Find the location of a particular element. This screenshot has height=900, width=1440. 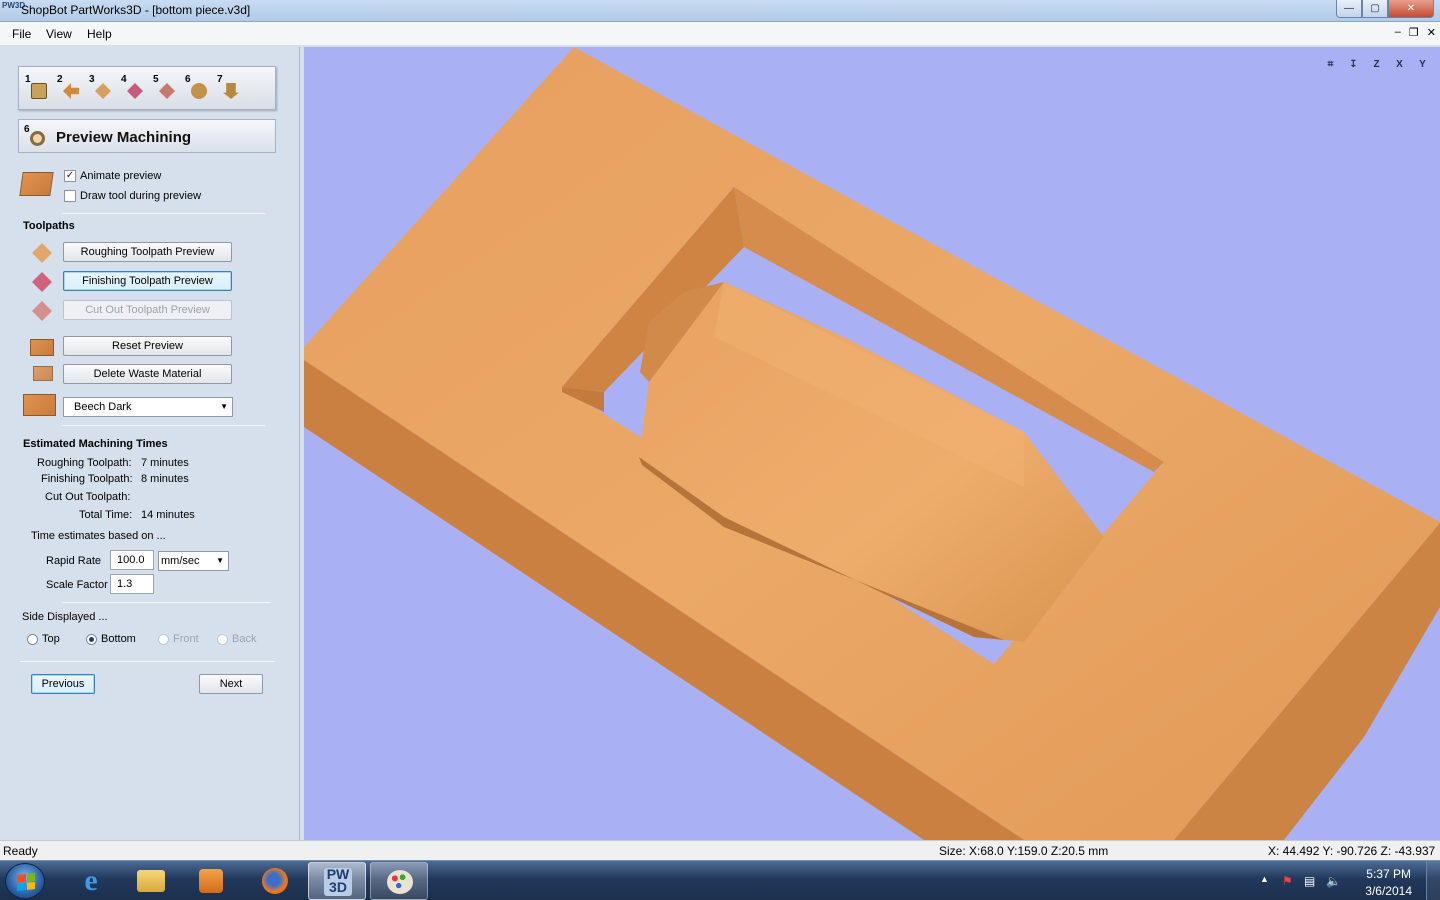

taskbar-clock: 5:37 PM 3/6/2014 is located at coordinates (1388, 883).